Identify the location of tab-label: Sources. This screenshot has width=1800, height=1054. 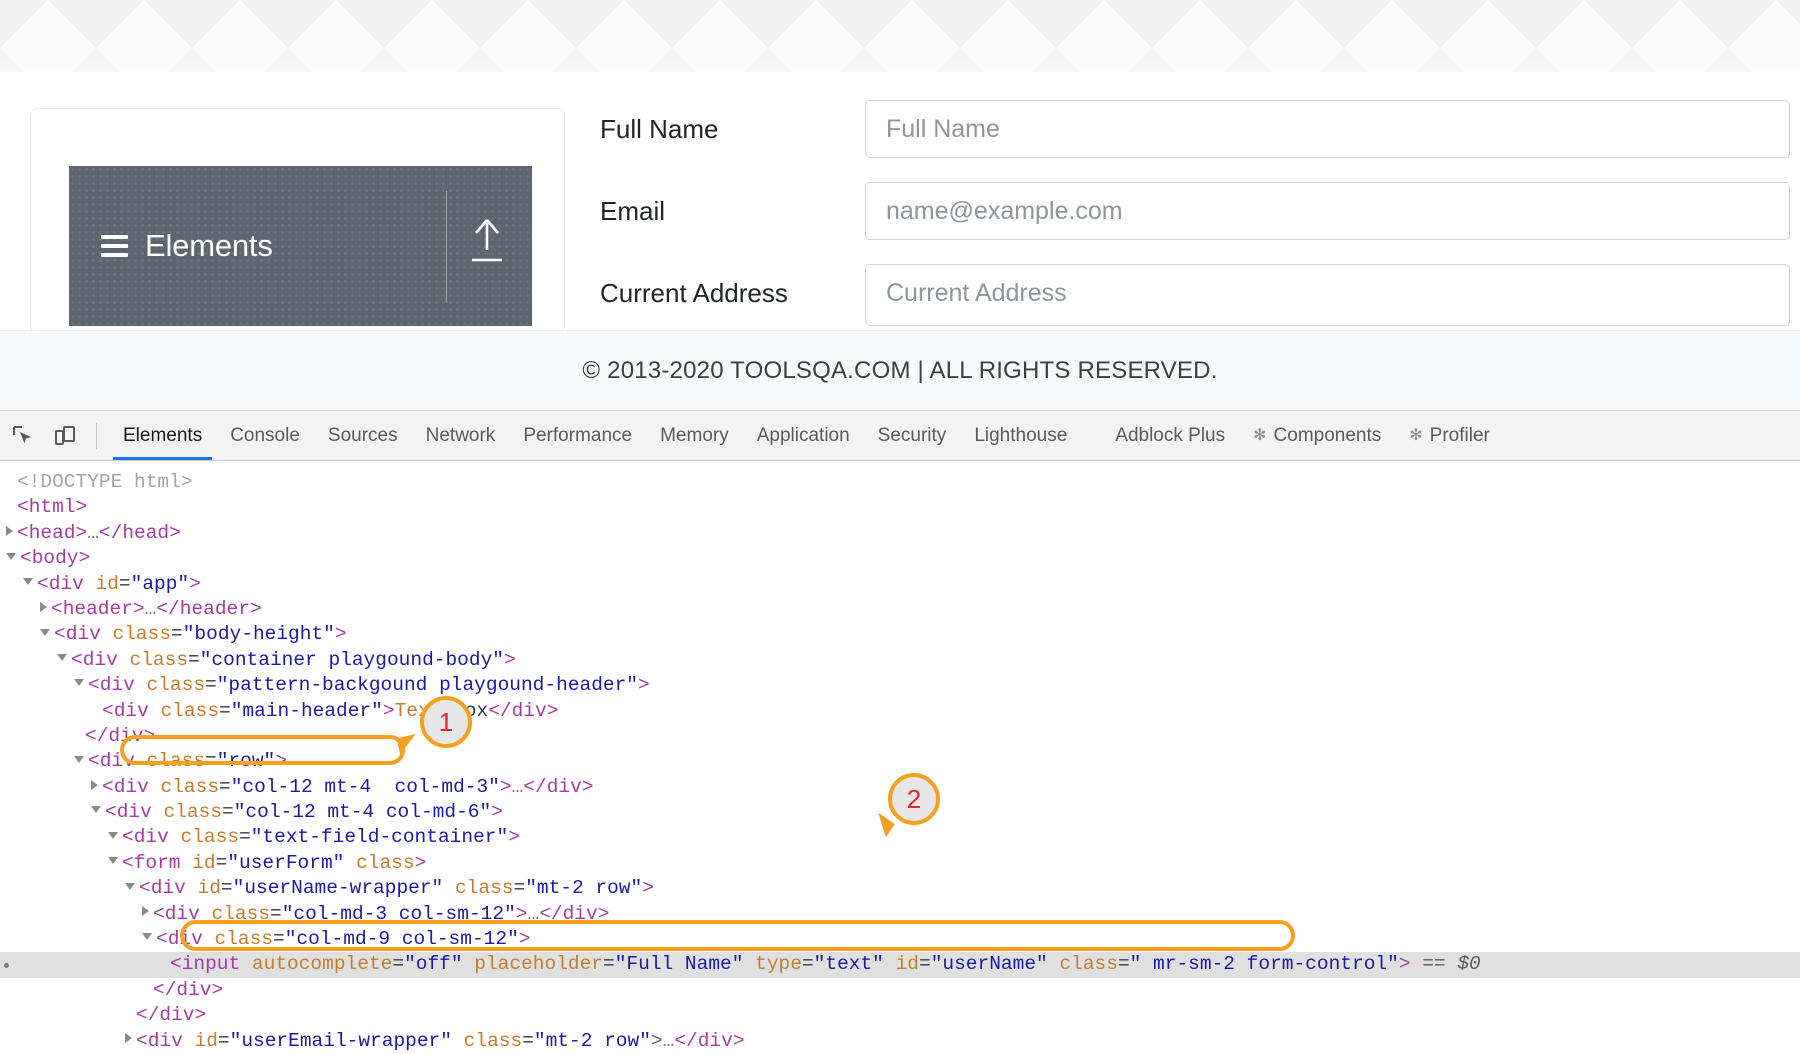
(362, 435).